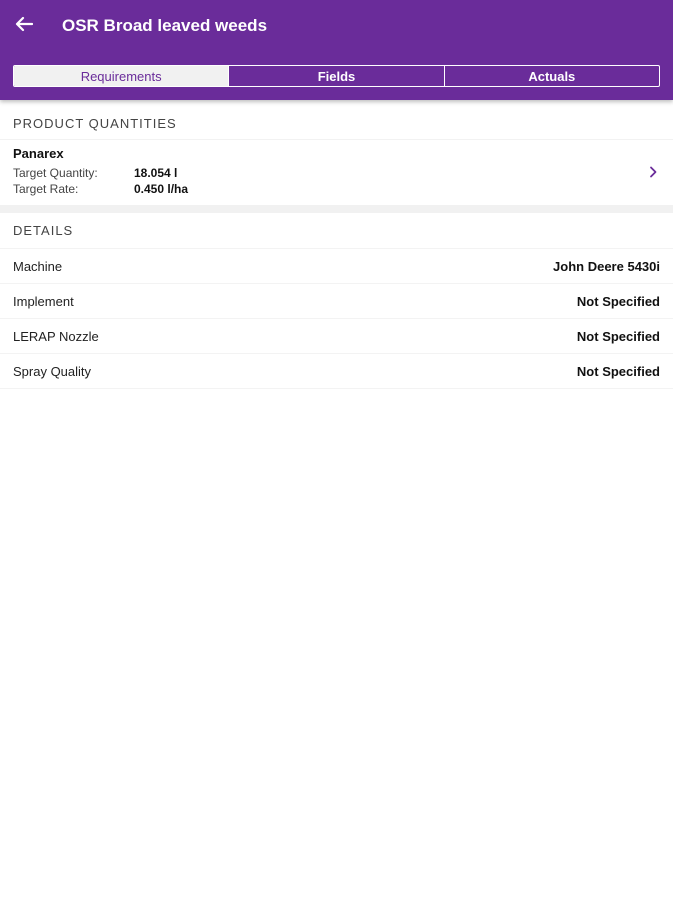 The image size is (673, 900). Describe the element at coordinates (55, 173) in the screenshot. I see `target-quantity-label: Target Quantity:` at that location.